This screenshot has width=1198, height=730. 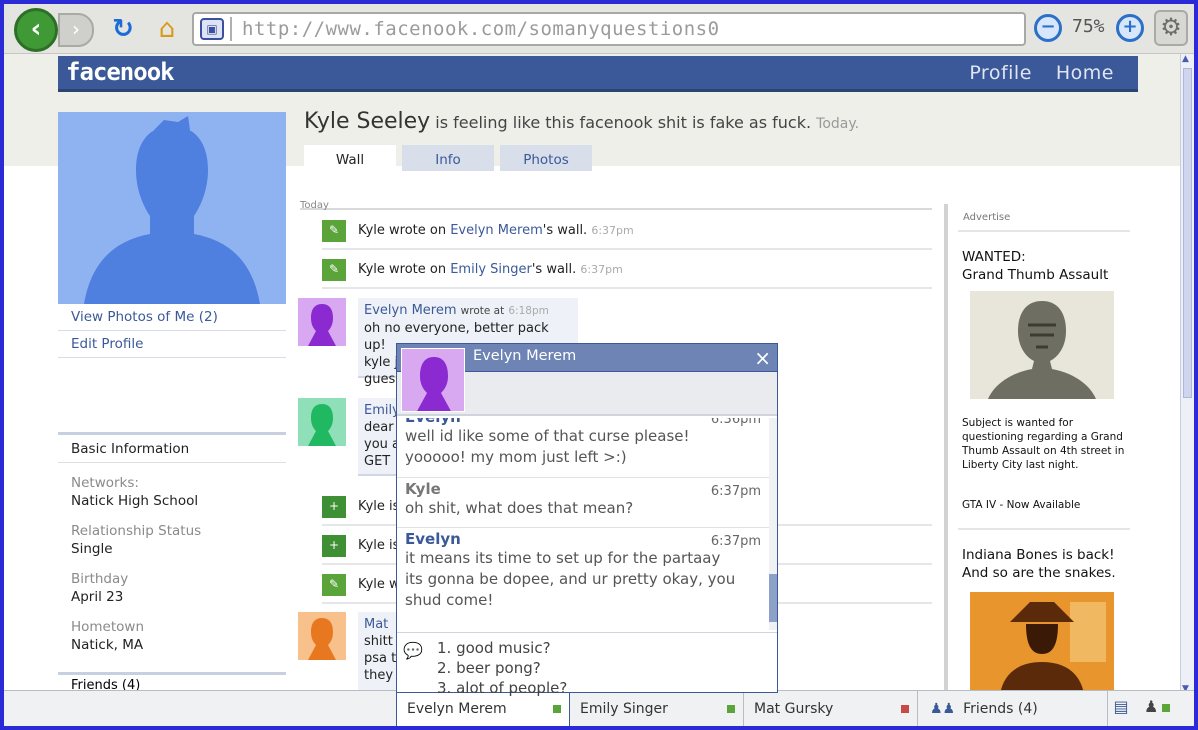 I want to click on ad-image-wanted, so click(x=1042, y=345).